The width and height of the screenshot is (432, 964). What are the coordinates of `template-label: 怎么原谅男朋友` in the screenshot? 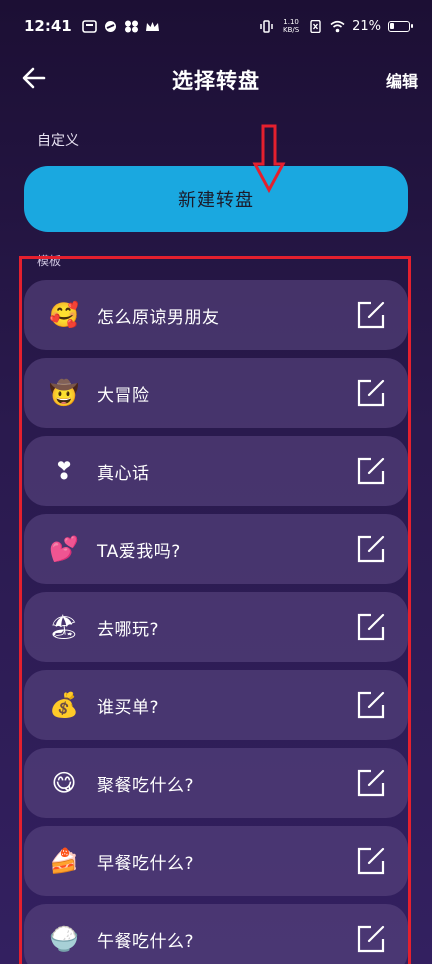 It's located at (158, 317).